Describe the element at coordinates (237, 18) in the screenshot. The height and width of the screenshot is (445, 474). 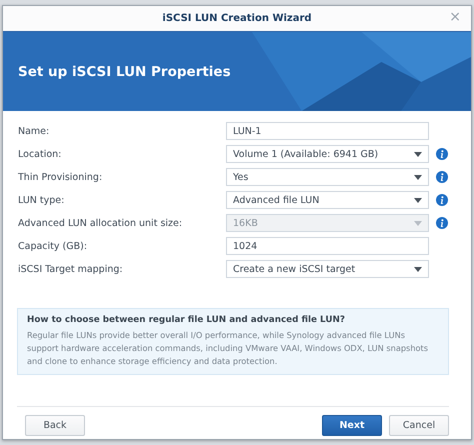
I see `window-title: iSCSI LUN Creation Wizard` at that location.